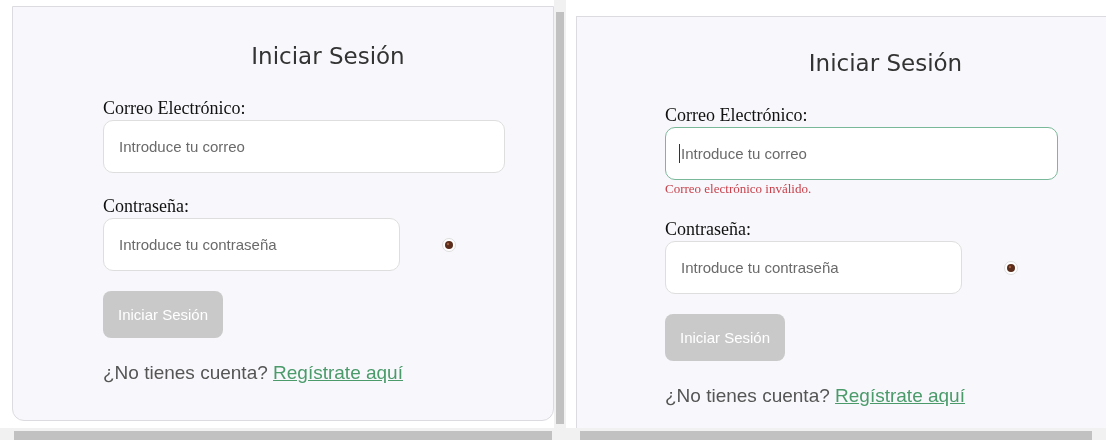 This screenshot has width=1106, height=440. Describe the element at coordinates (738, 189) in the screenshot. I see `error-message: Correo electrónico inválido.` at that location.